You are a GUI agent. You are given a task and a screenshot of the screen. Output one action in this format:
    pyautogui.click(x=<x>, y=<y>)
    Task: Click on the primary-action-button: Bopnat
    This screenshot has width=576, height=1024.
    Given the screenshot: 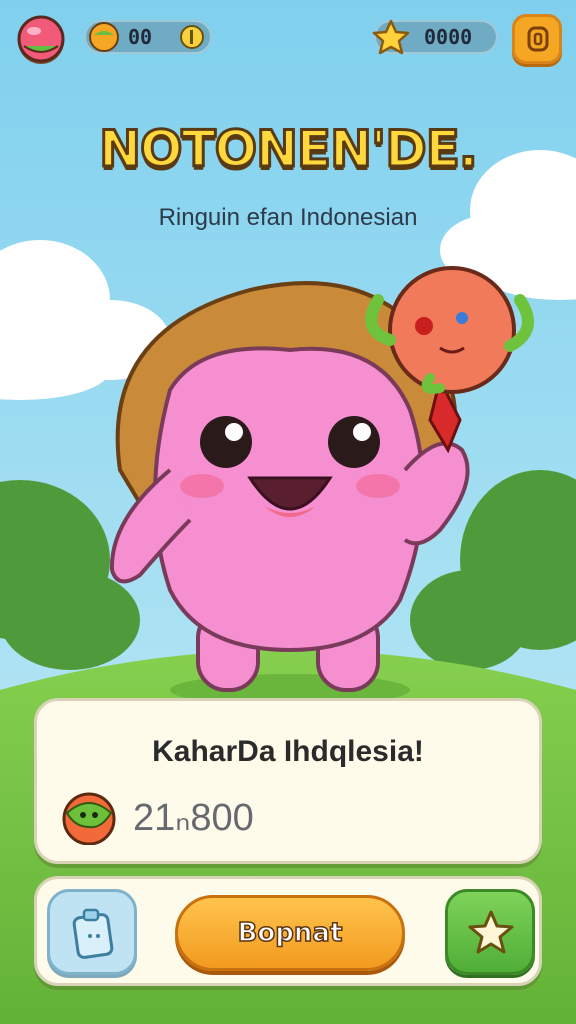 What is the action you would take?
    pyautogui.click(x=290, y=933)
    